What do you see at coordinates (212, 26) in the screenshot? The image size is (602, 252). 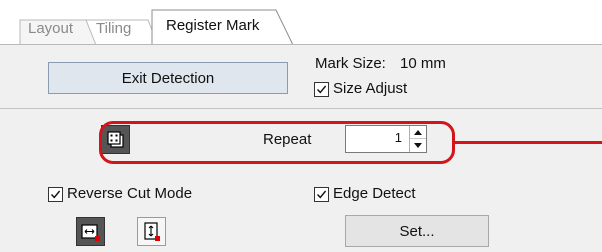 I see `tab-register-mark: Register Mark` at bounding box center [212, 26].